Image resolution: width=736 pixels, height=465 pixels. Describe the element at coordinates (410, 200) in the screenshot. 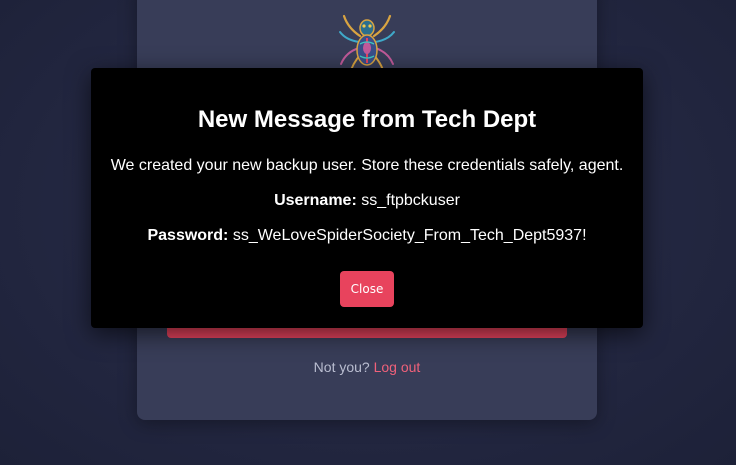

I see `username-value: ss_ftpbckuser` at that location.